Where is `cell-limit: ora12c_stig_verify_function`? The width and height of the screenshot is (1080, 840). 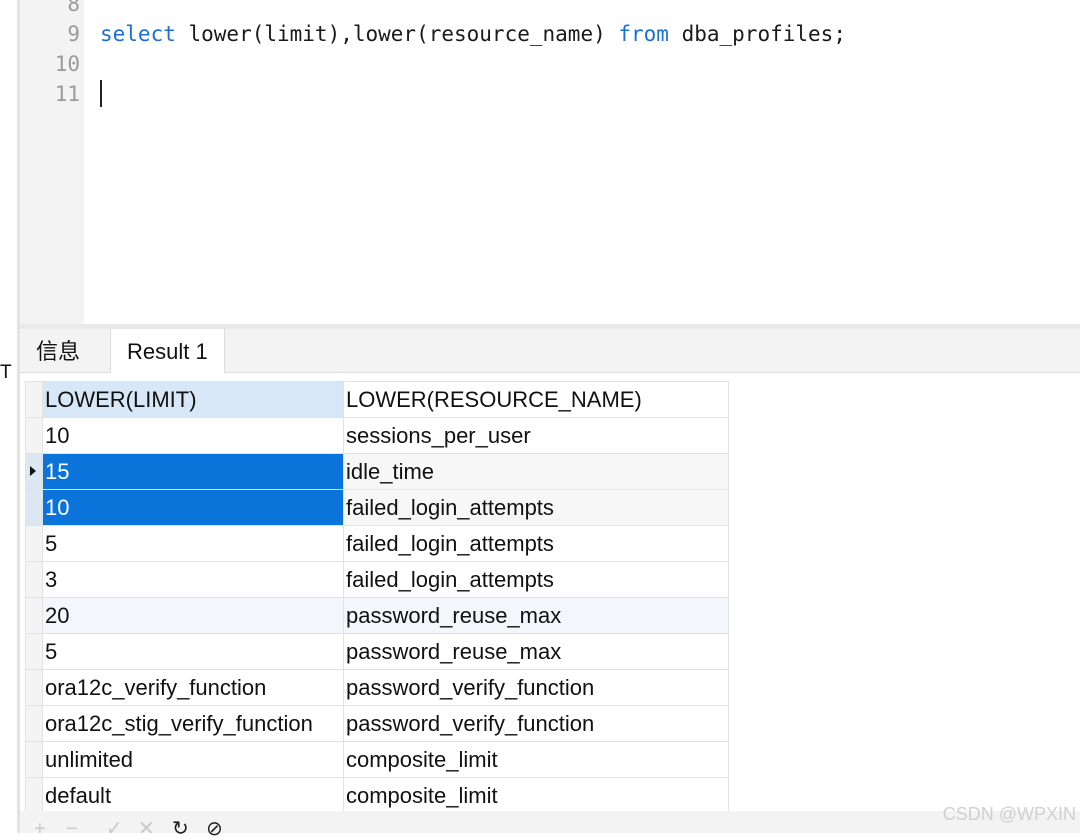 cell-limit: ora12c_stig_verify_function is located at coordinates (193, 723).